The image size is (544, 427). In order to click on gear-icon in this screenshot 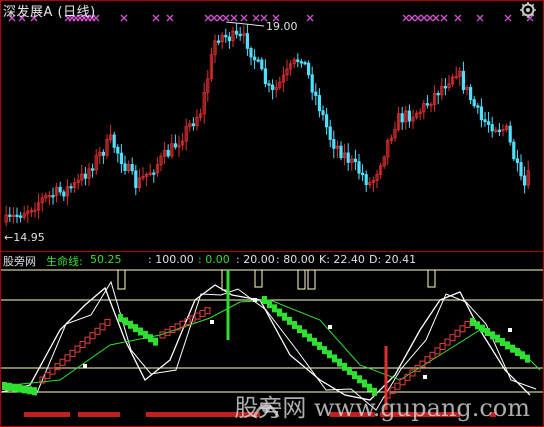, I will do `click(528, 10)`.